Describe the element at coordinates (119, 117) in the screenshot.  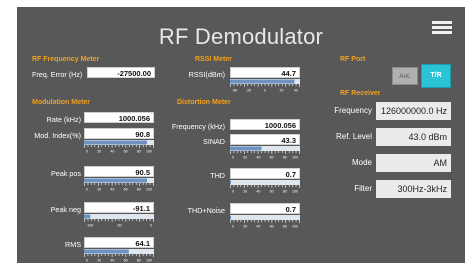
I see `rate-value: 1000.056` at that location.